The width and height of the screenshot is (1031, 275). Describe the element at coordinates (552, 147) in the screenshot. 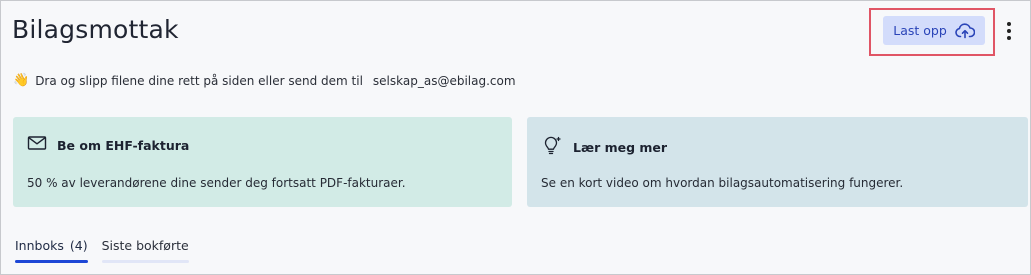

I see `lightbulb-icon` at that location.